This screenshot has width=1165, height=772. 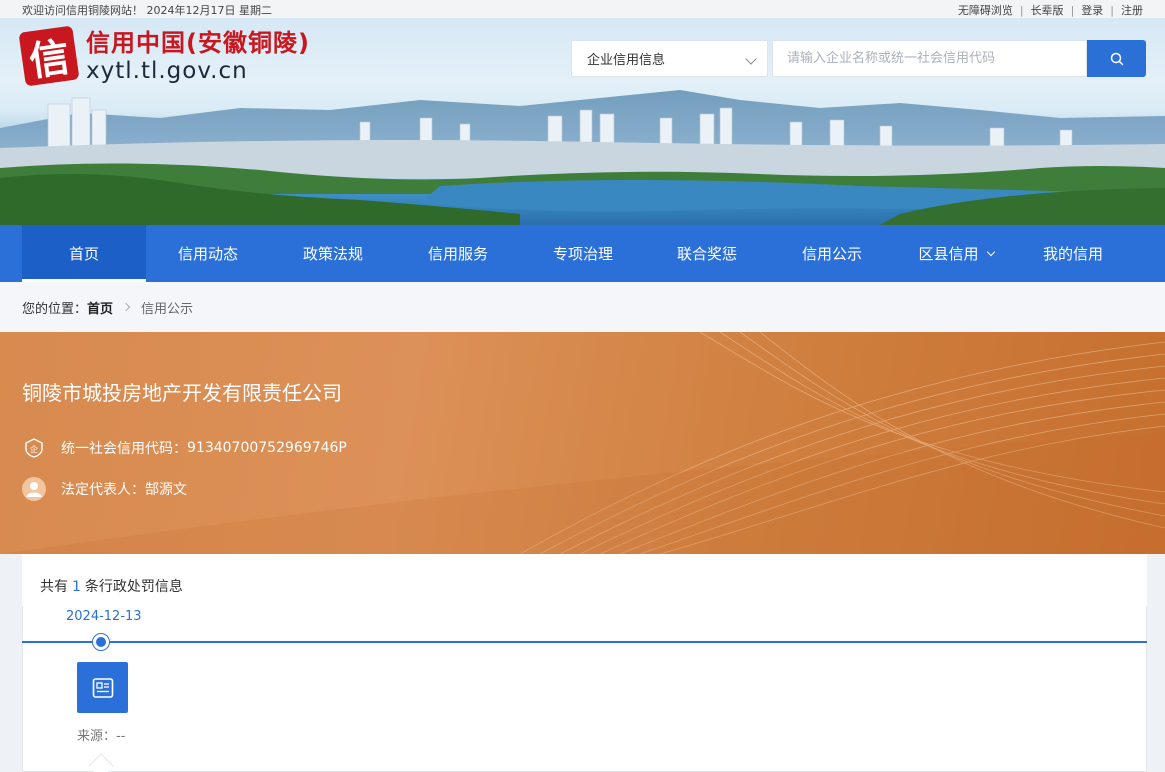 I want to click on user-avatar-icon, so click(x=34, y=489).